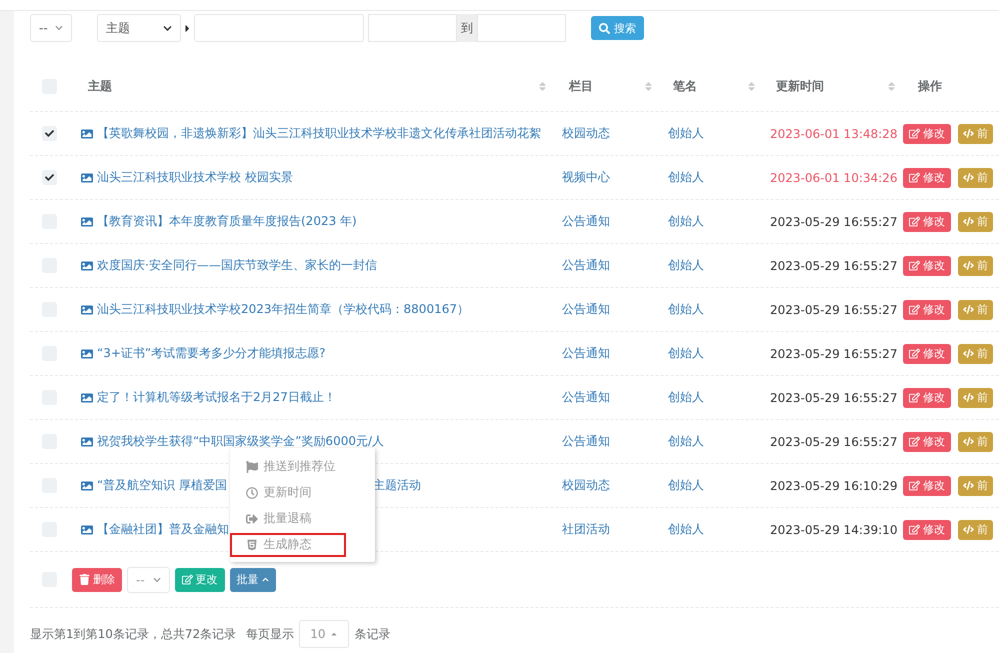 The image size is (999, 653). I want to click on article-title-link: 祝贺我校学生获得“中职国家级奖学金”奖励6000元/人, so click(240, 441).